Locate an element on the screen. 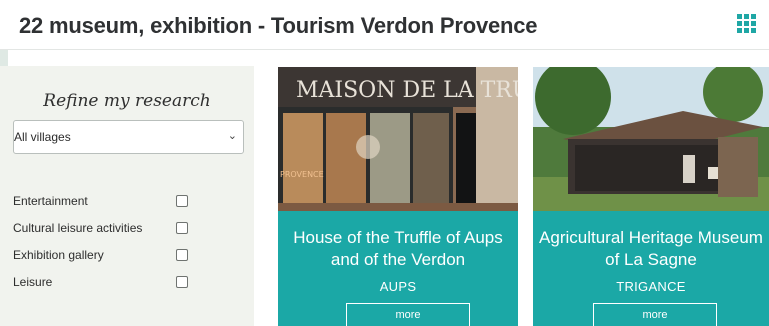 This screenshot has height=326, width=769. card-location: AUPS is located at coordinates (398, 286).